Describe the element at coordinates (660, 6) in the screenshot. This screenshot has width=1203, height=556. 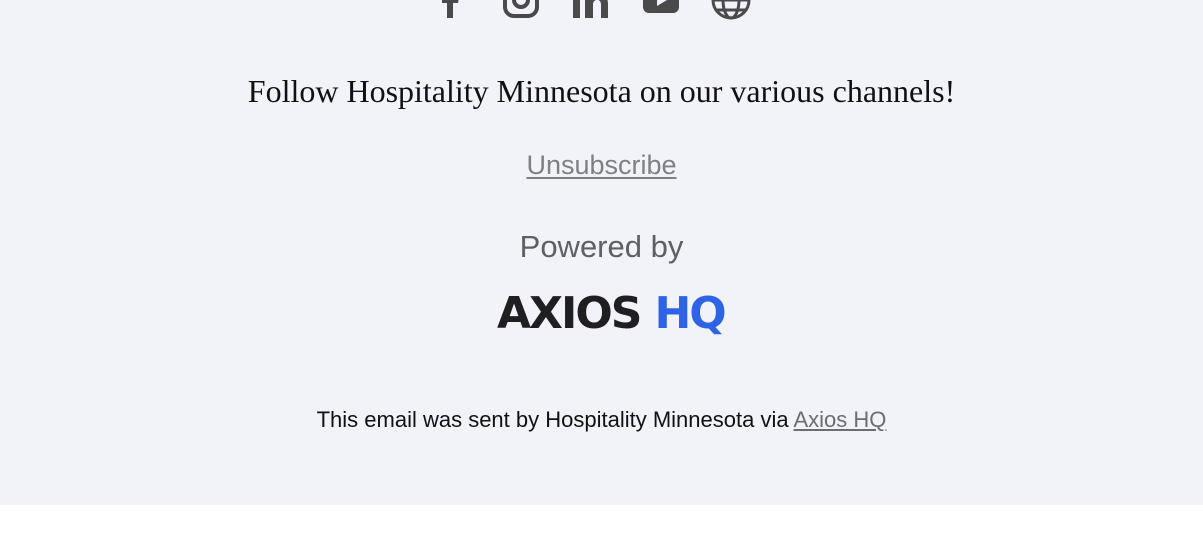
I see `youtube-icon` at that location.